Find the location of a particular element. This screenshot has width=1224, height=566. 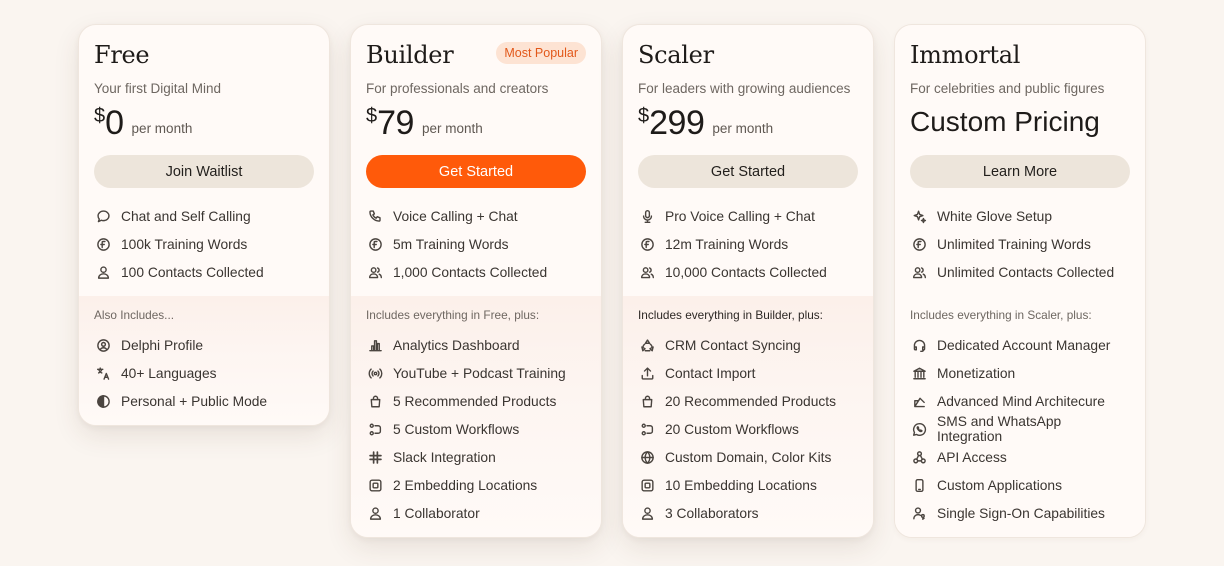

feature-label: YouTube + Podcast Training is located at coordinates (479, 373).